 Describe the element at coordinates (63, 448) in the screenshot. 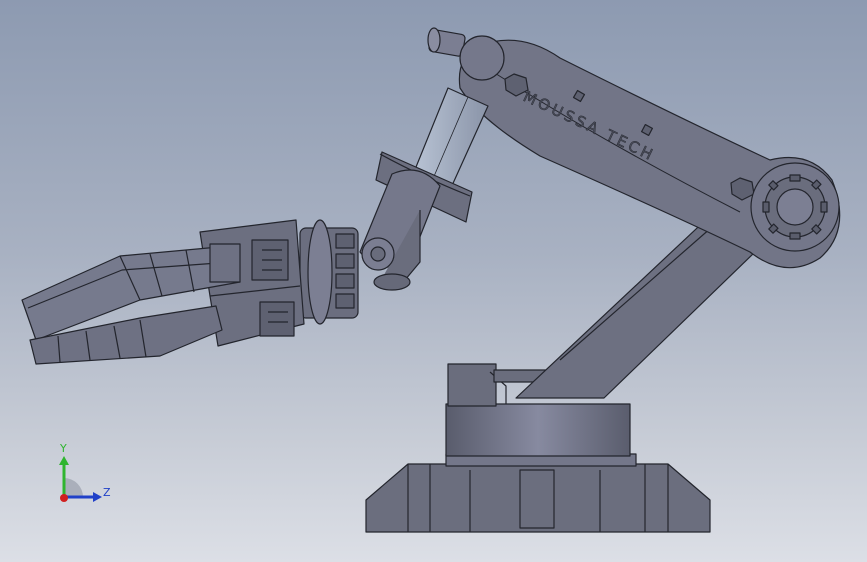

I see `y-axis-label: Y` at that location.